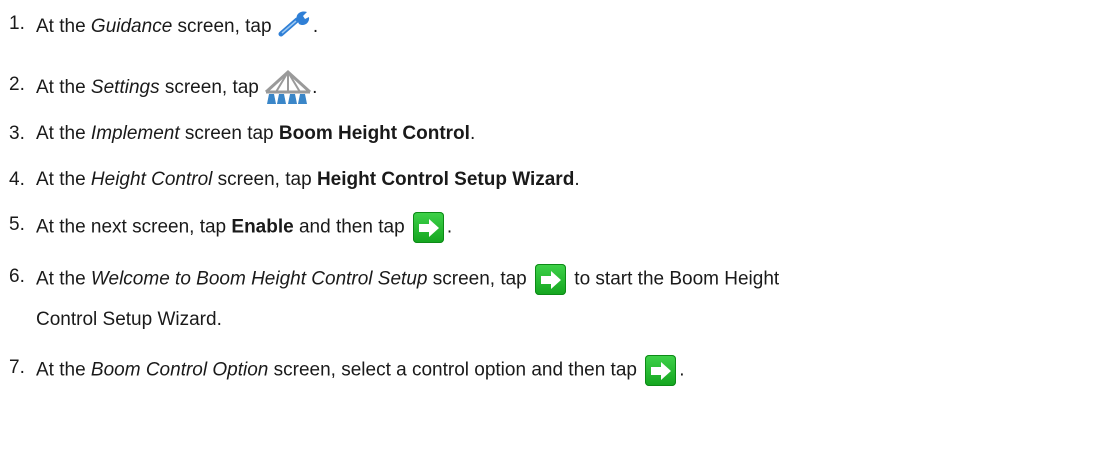  What do you see at coordinates (674, 279) in the screenshot?
I see `step-text: to start the Boom Height` at bounding box center [674, 279].